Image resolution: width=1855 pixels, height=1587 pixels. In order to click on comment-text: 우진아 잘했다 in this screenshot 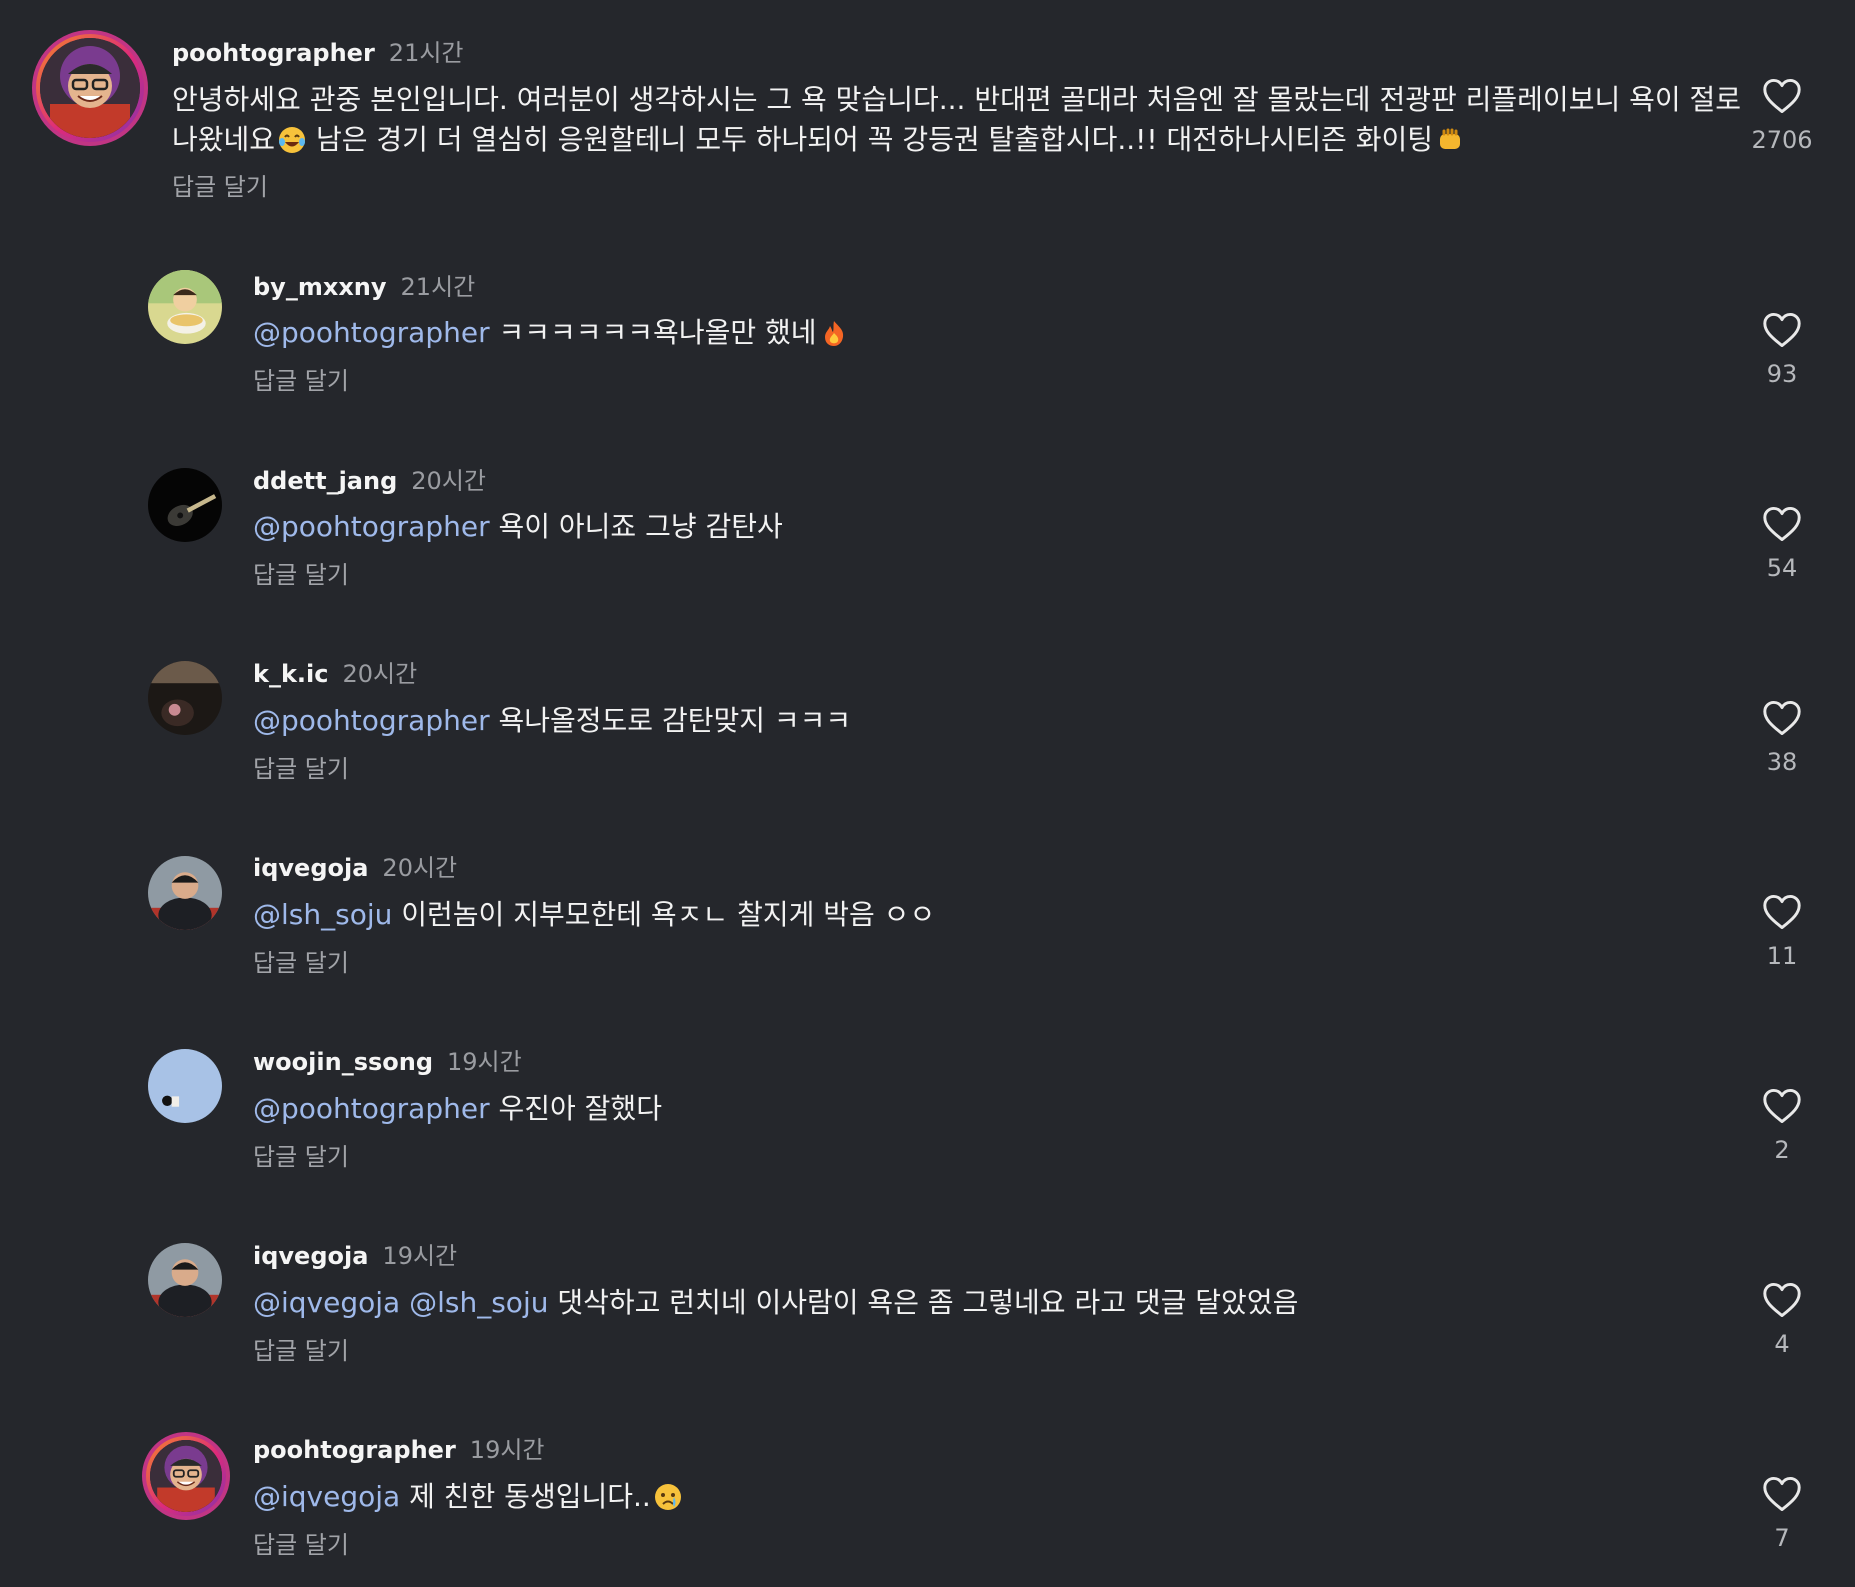, I will do `click(575, 1108)`.